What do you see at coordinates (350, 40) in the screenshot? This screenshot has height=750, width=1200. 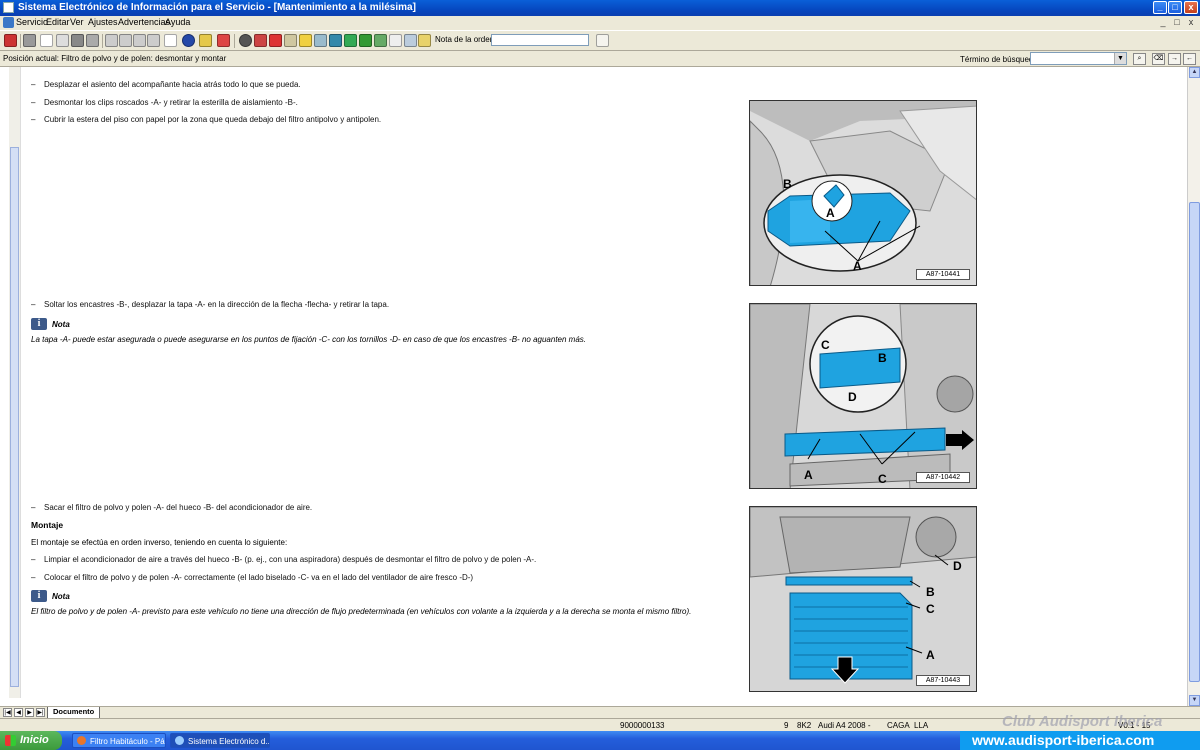 I see `paint-icon` at bounding box center [350, 40].